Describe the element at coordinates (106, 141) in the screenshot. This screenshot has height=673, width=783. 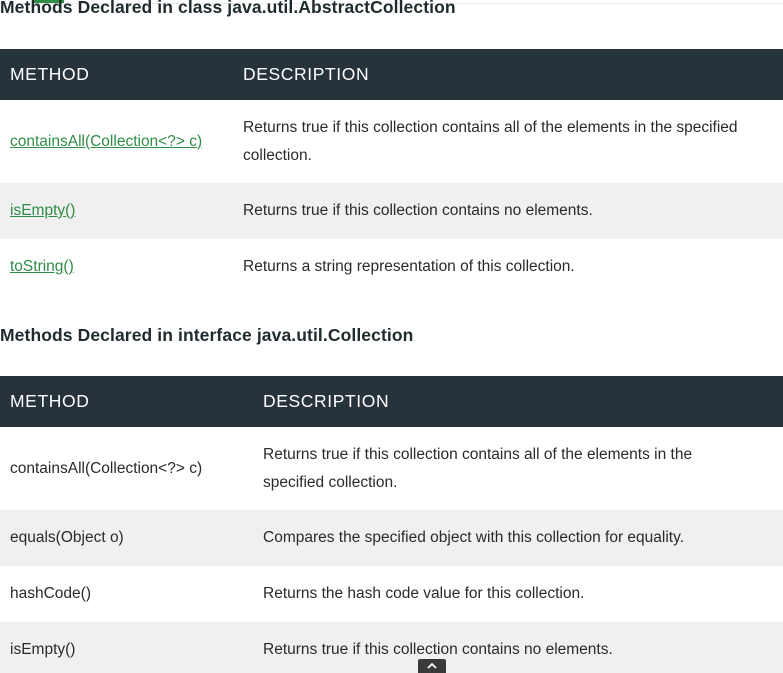
I see `method-link-containsall: containsAll(Collection<?> c)` at that location.